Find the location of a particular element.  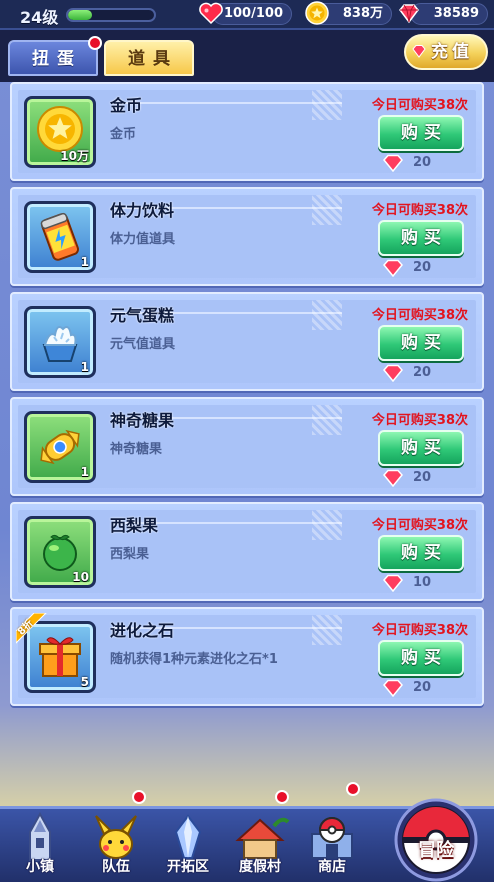

nav-label: 度假村 is located at coordinates (260, 867).